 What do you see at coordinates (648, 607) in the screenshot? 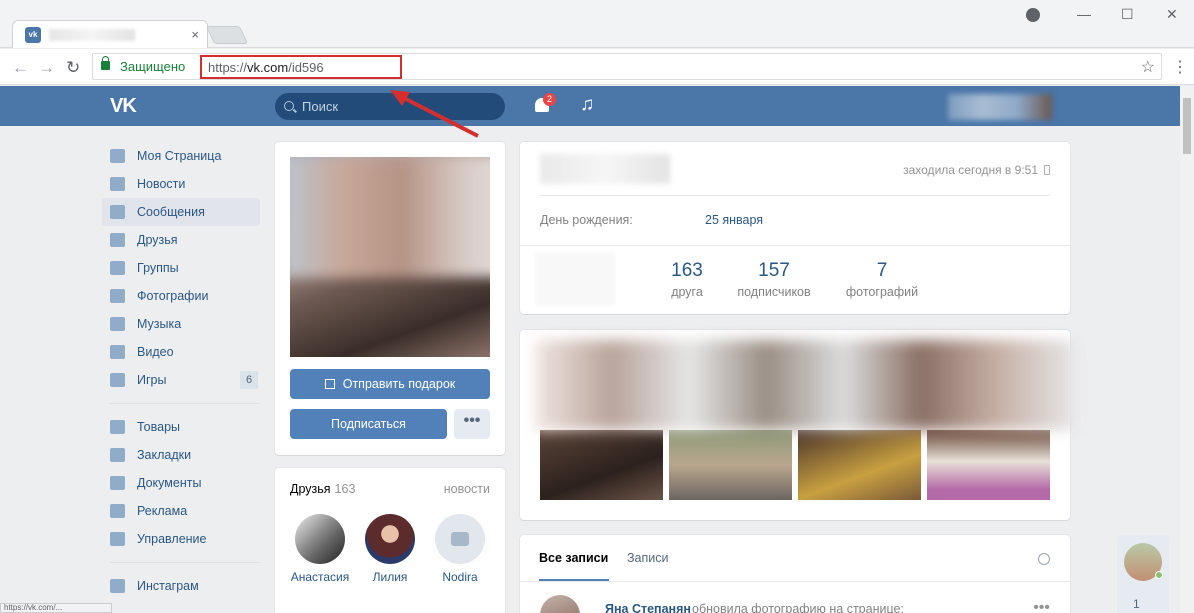
I see `post-author-name: Яна Степанян` at bounding box center [648, 607].